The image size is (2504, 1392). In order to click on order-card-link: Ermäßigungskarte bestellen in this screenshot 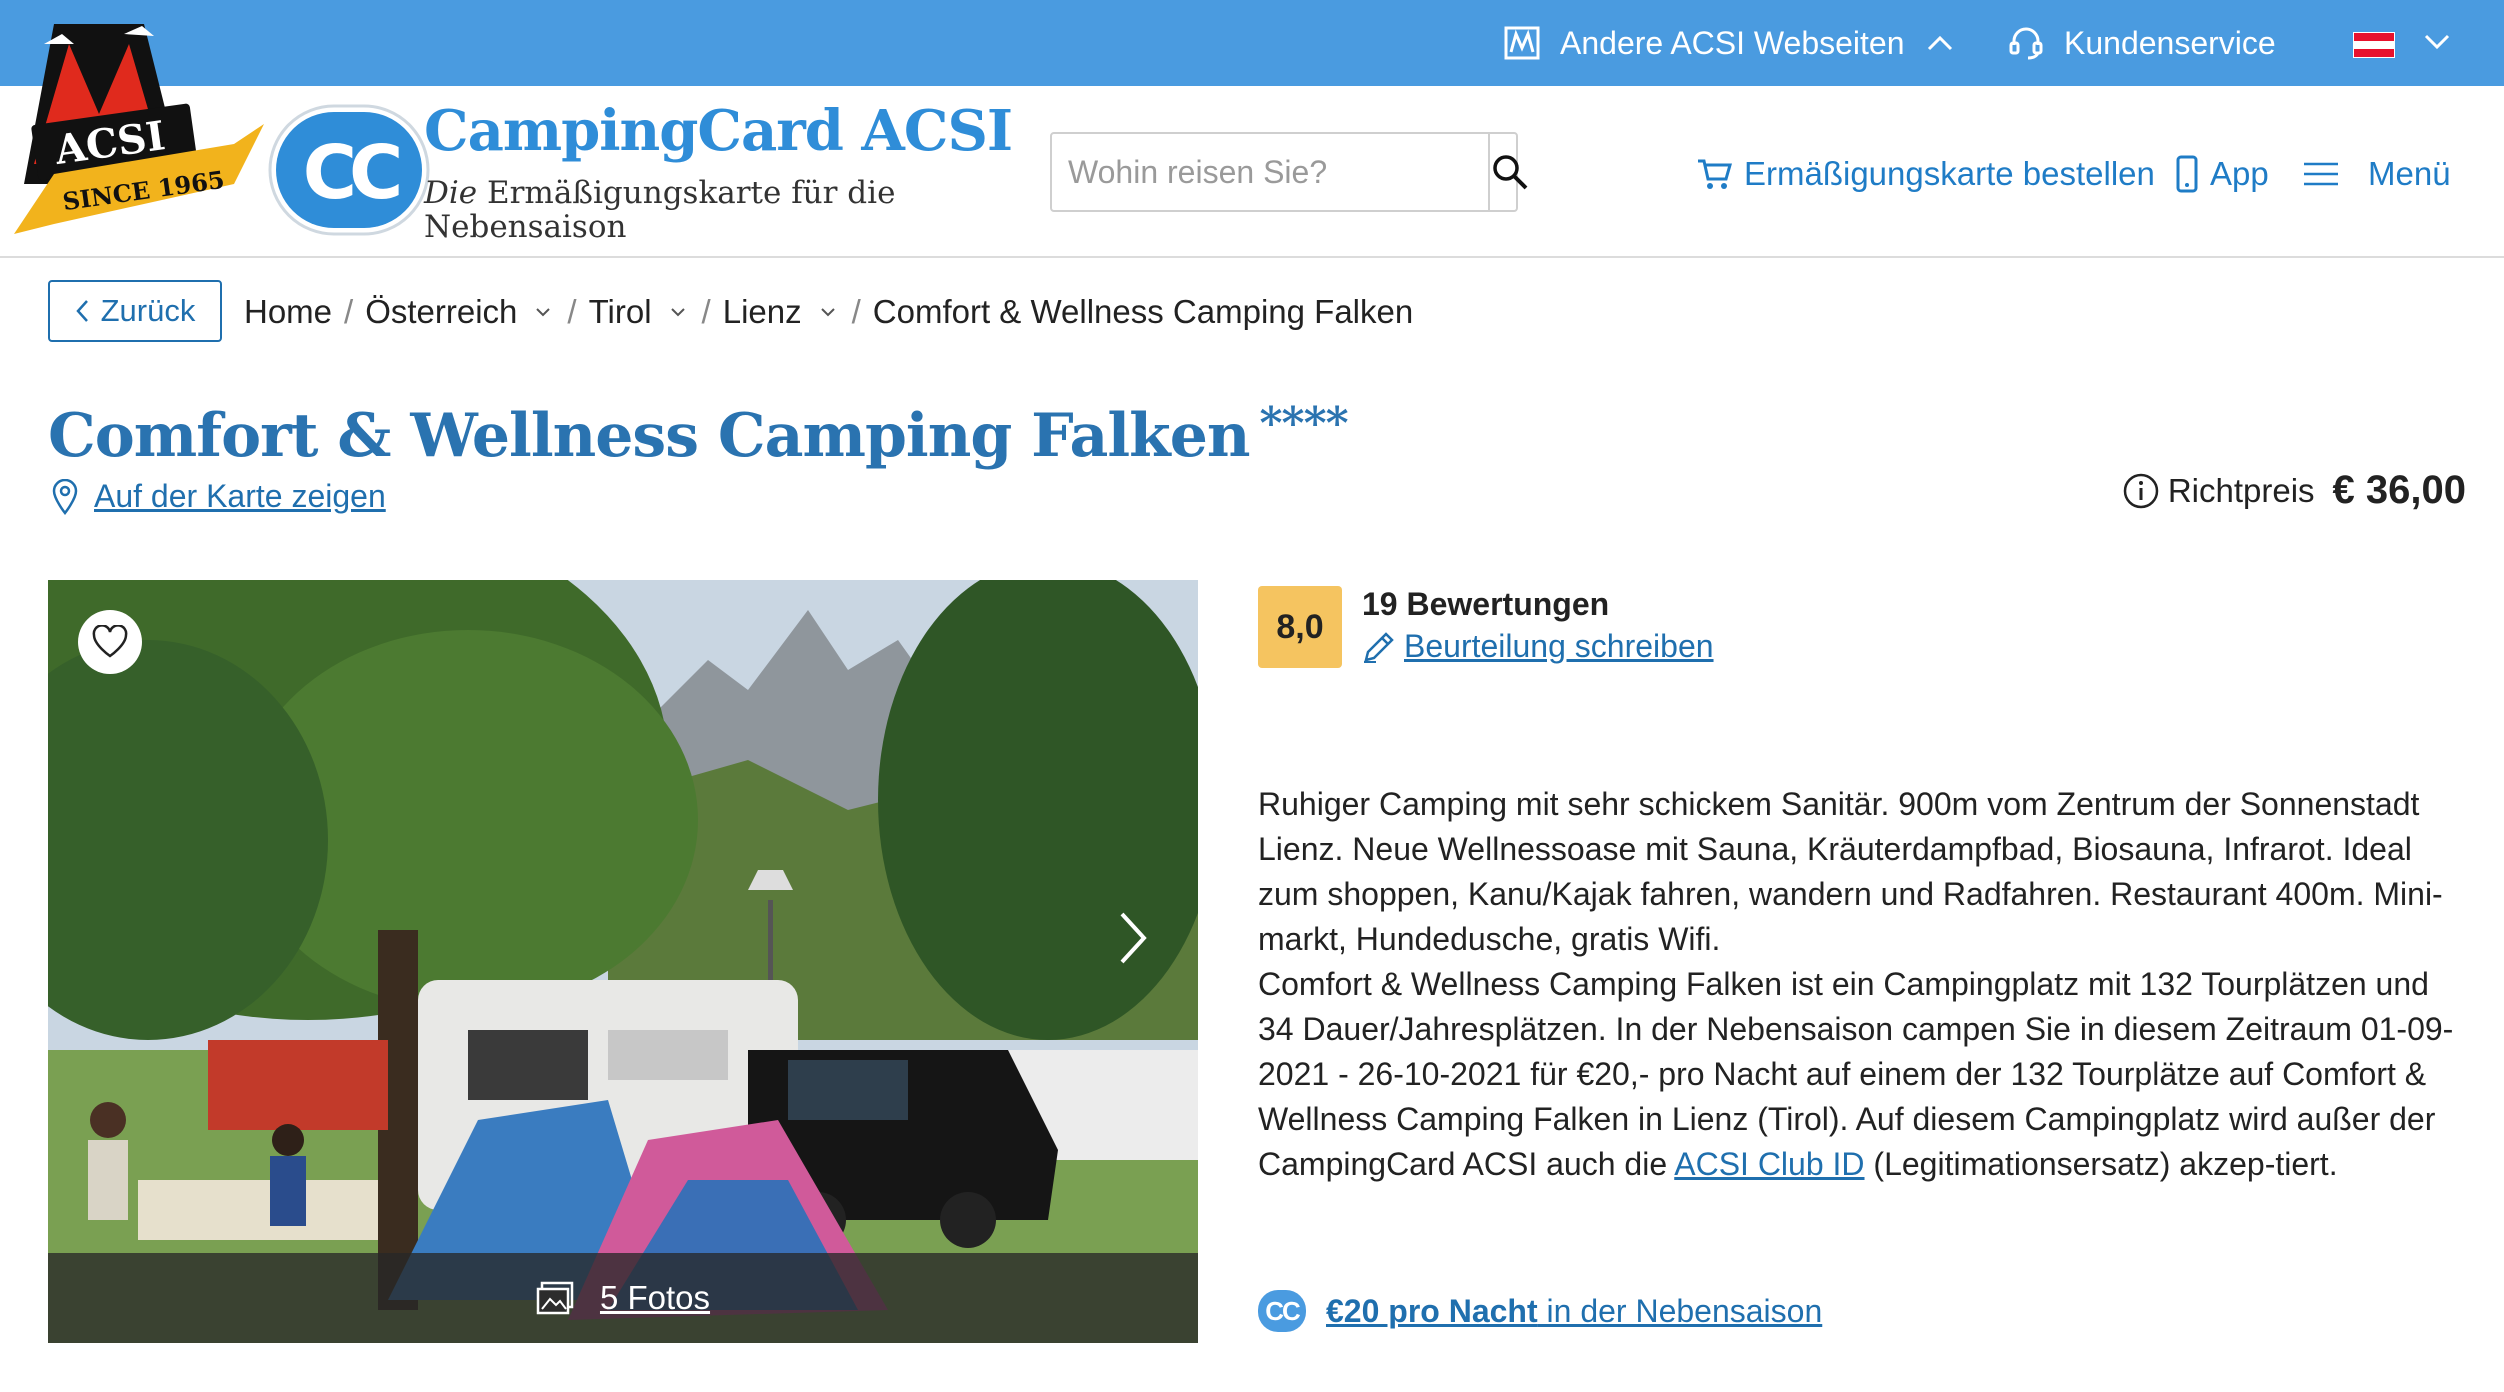, I will do `click(1925, 174)`.